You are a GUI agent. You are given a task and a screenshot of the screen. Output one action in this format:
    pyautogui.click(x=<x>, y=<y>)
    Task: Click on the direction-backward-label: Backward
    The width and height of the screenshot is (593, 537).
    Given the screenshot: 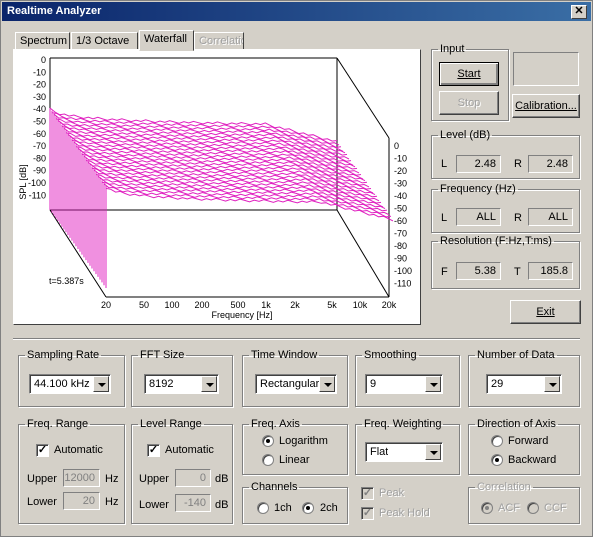 What is the action you would take?
    pyautogui.click(x=532, y=460)
    